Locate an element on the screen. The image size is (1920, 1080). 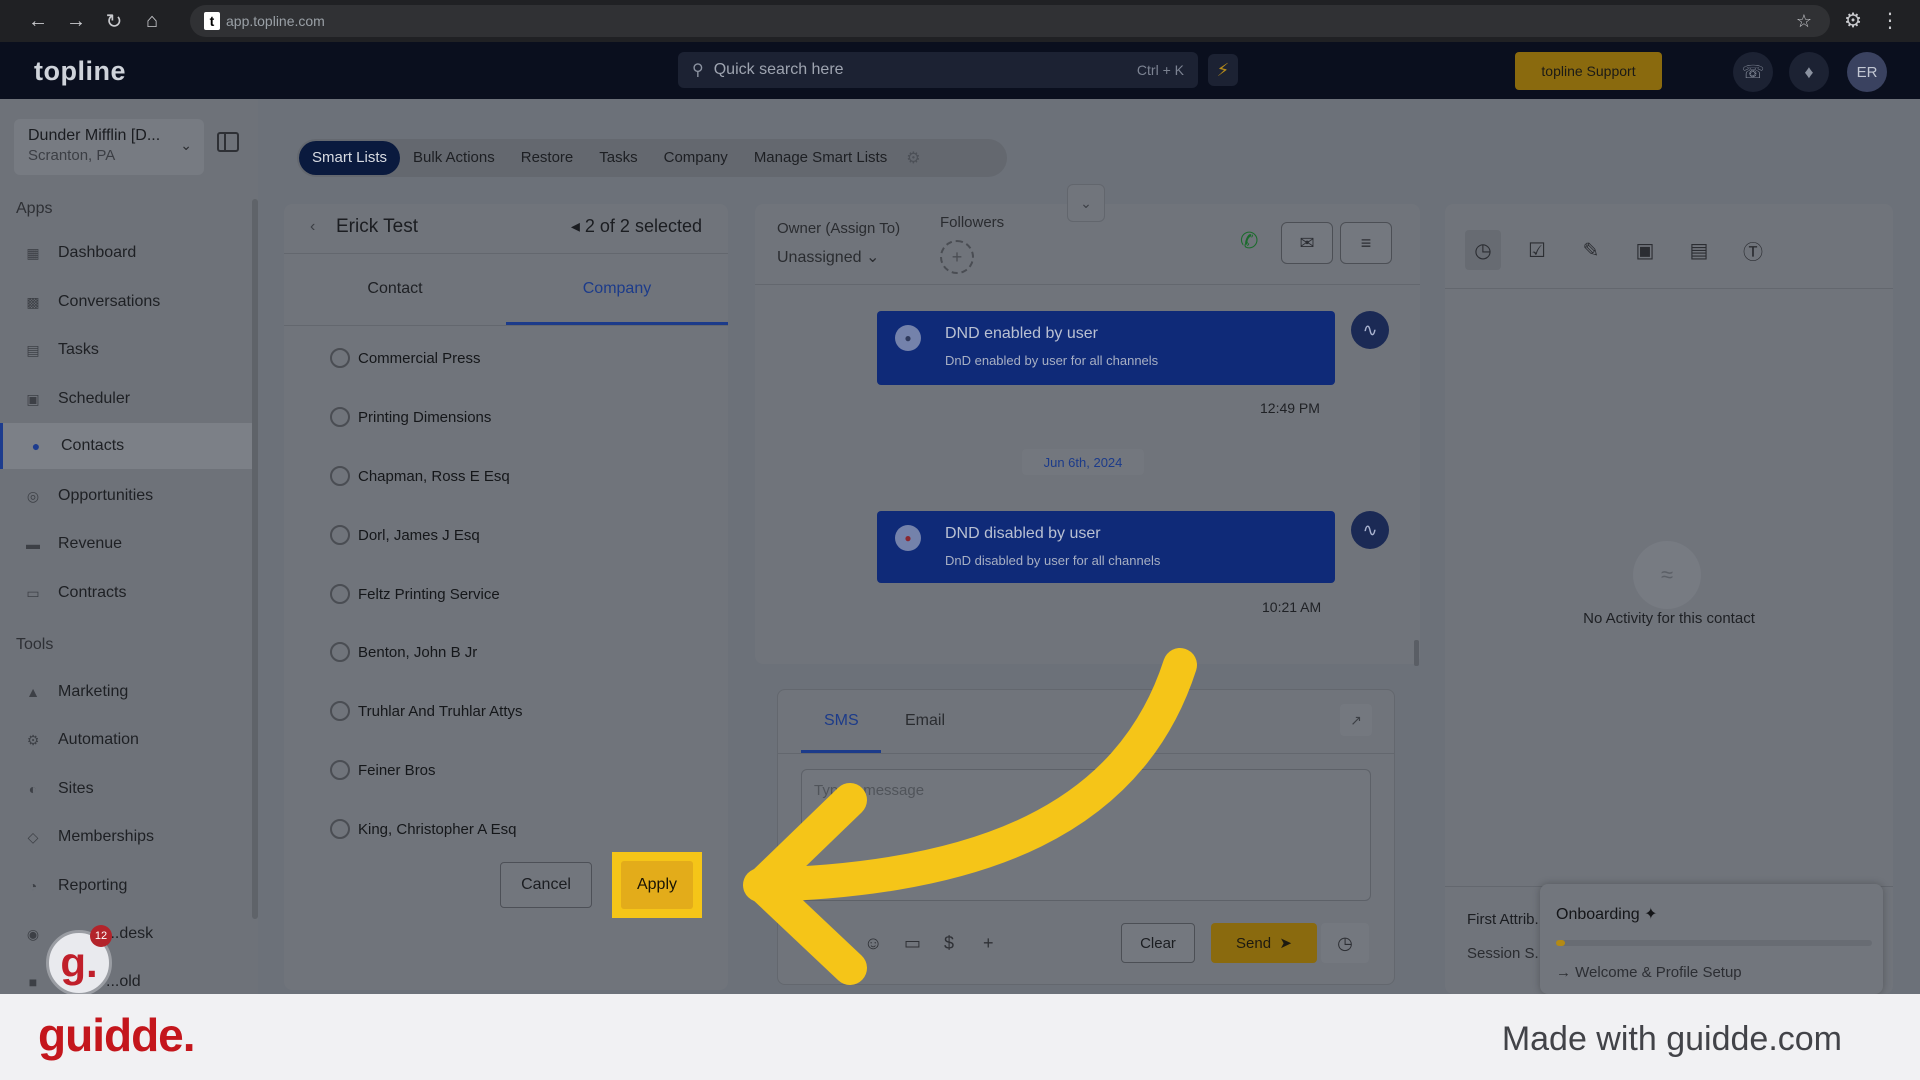
dollar-icon: $ is located at coordinates (949, 943).